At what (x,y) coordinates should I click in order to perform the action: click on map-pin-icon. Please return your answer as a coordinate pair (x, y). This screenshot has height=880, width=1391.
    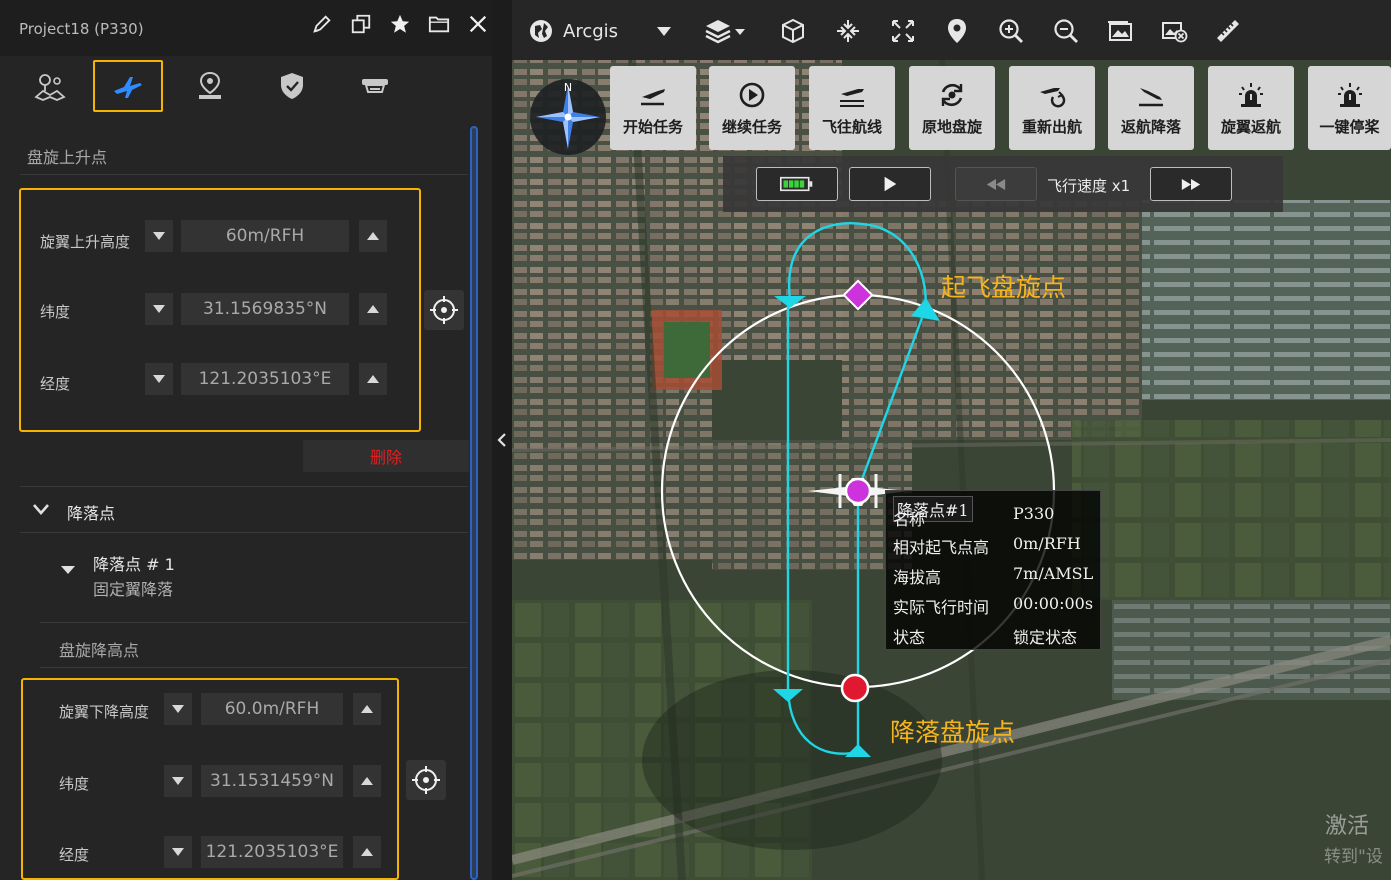
    Looking at the image, I should click on (210, 85).